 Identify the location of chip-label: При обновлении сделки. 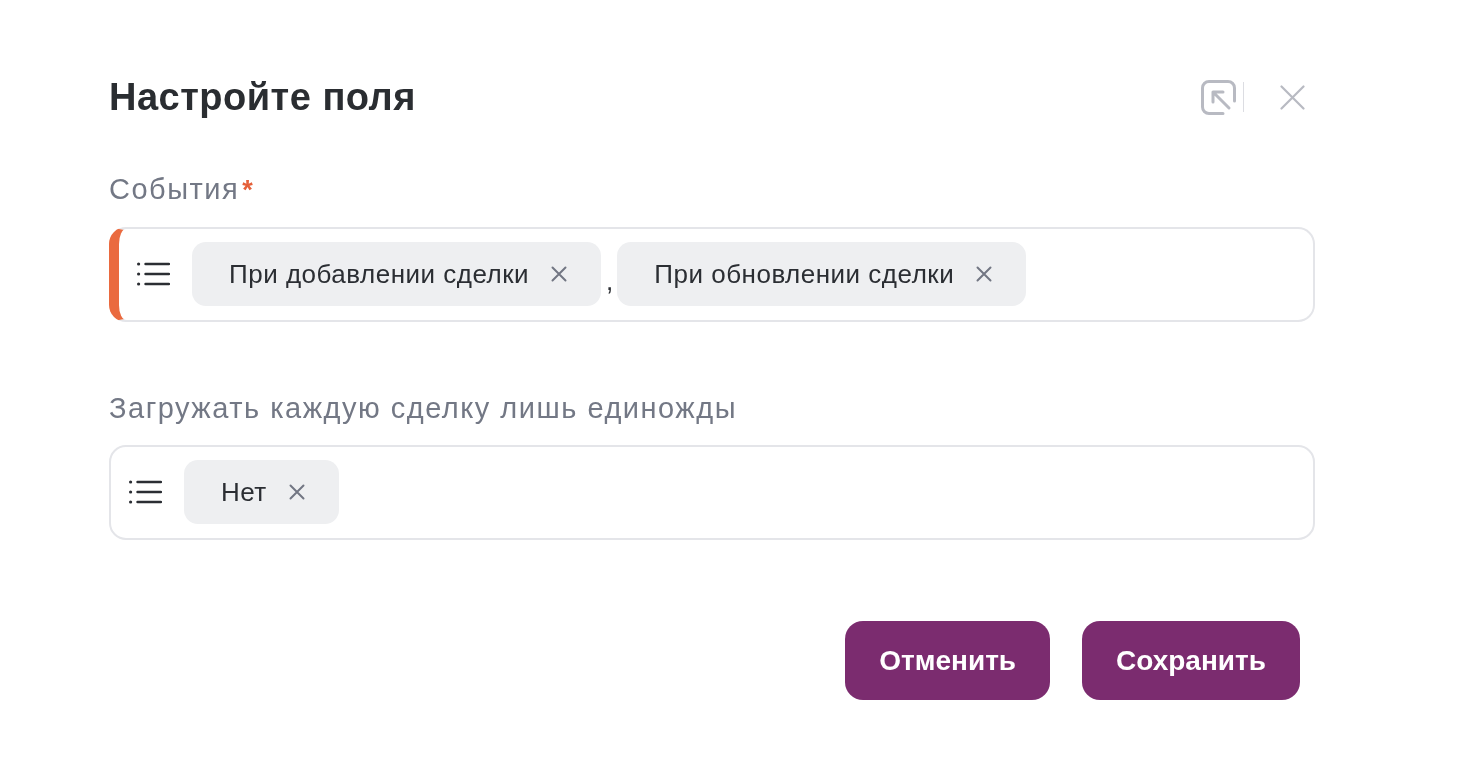
(804, 274).